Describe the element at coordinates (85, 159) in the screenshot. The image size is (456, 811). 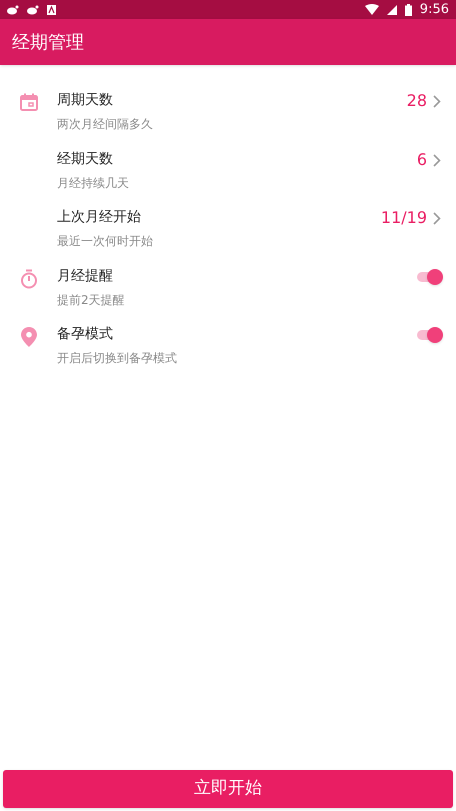
I see `setting-title: 经期天数` at that location.